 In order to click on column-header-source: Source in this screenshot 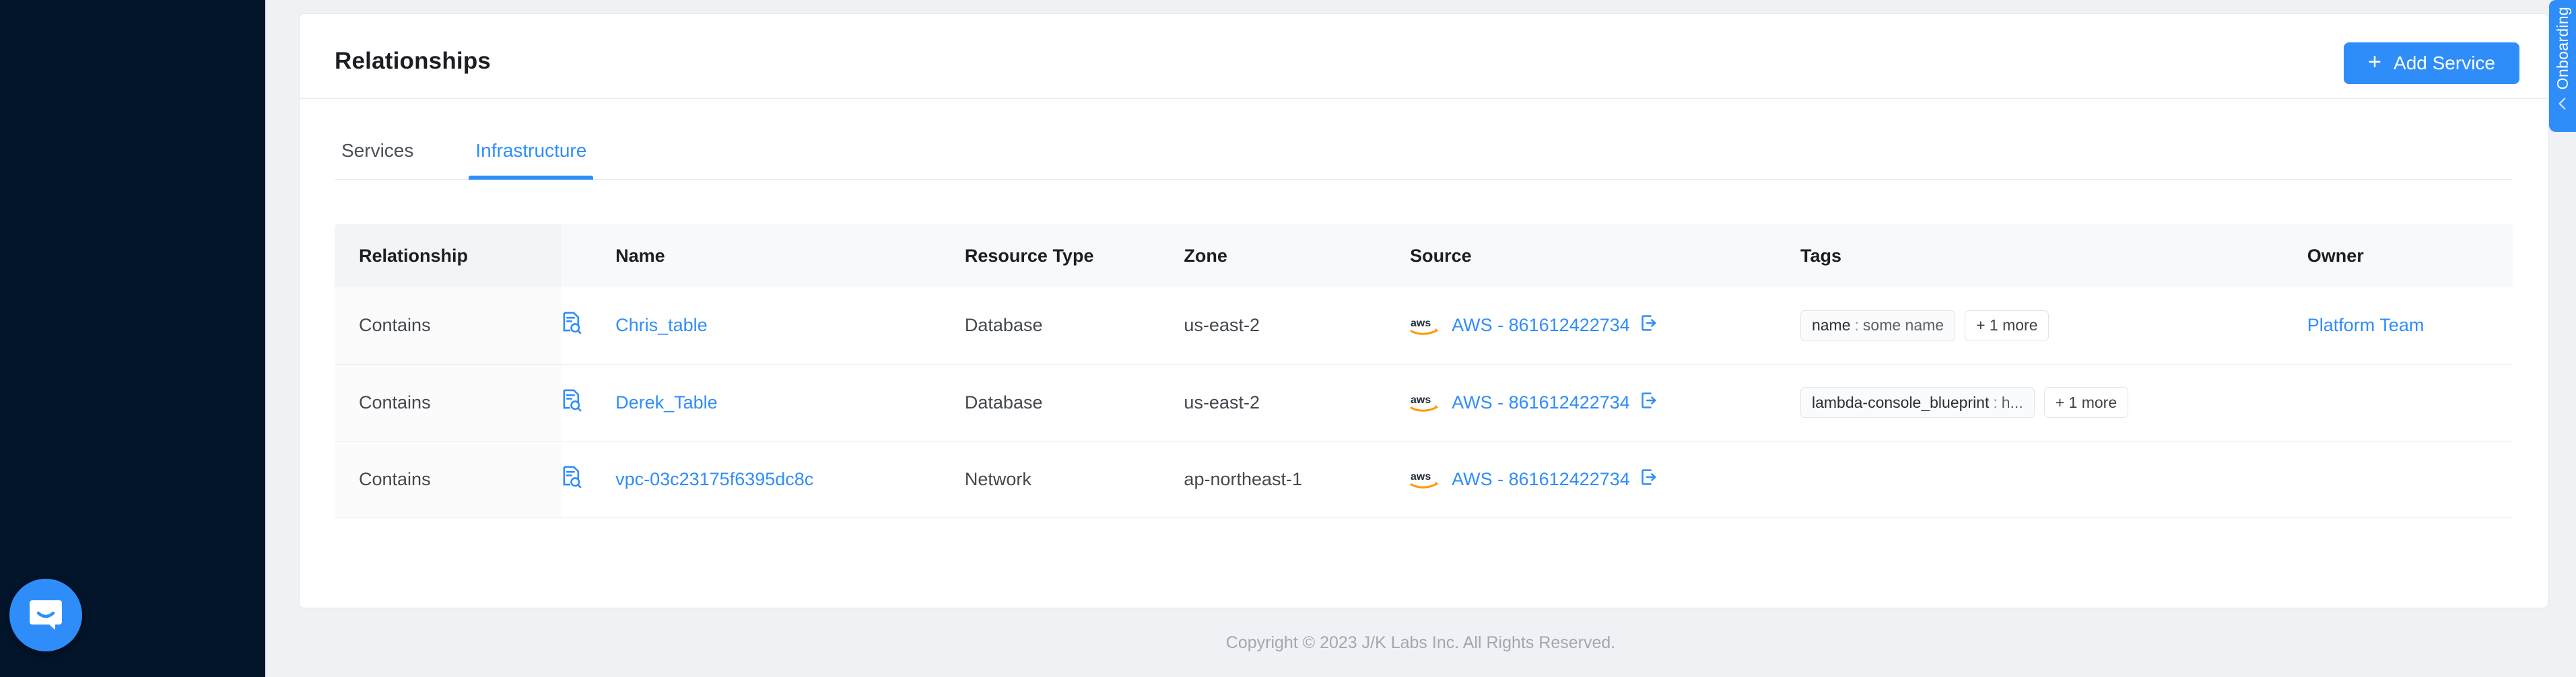, I will do `click(1605, 255)`.